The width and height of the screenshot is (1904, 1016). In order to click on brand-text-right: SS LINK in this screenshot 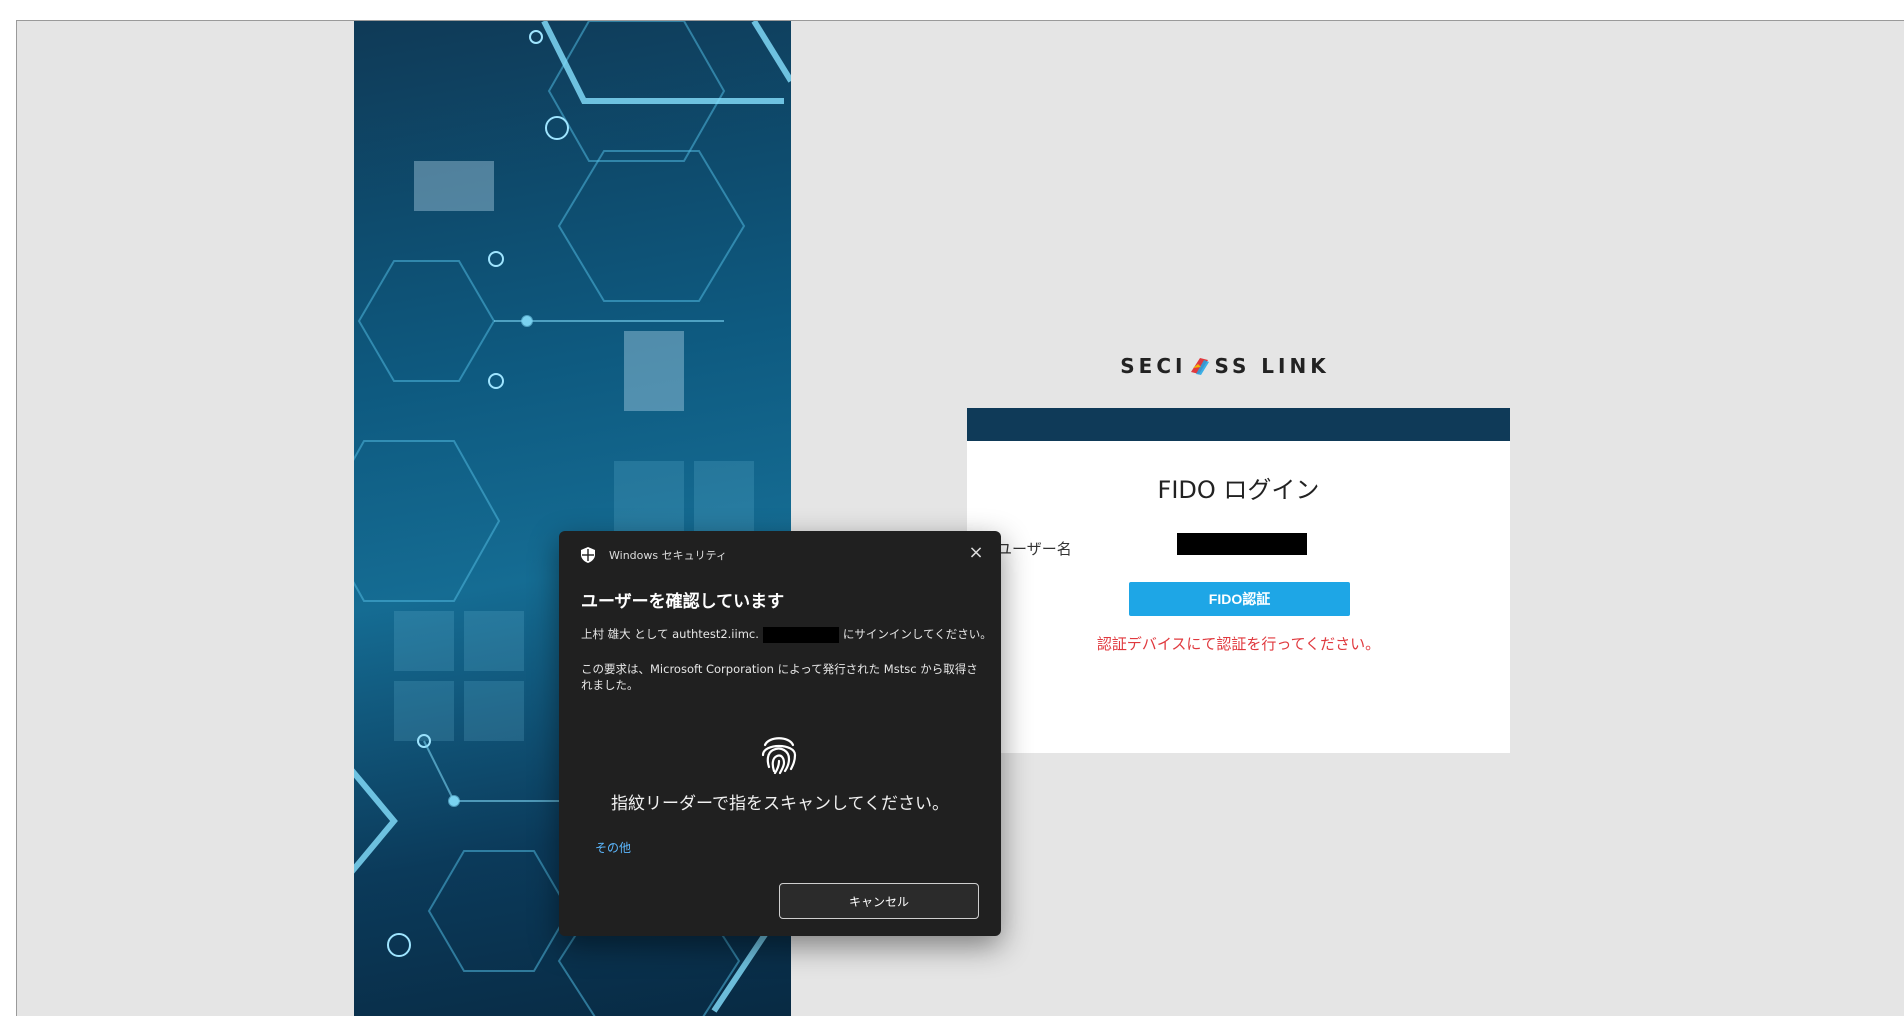, I will do `click(1272, 366)`.